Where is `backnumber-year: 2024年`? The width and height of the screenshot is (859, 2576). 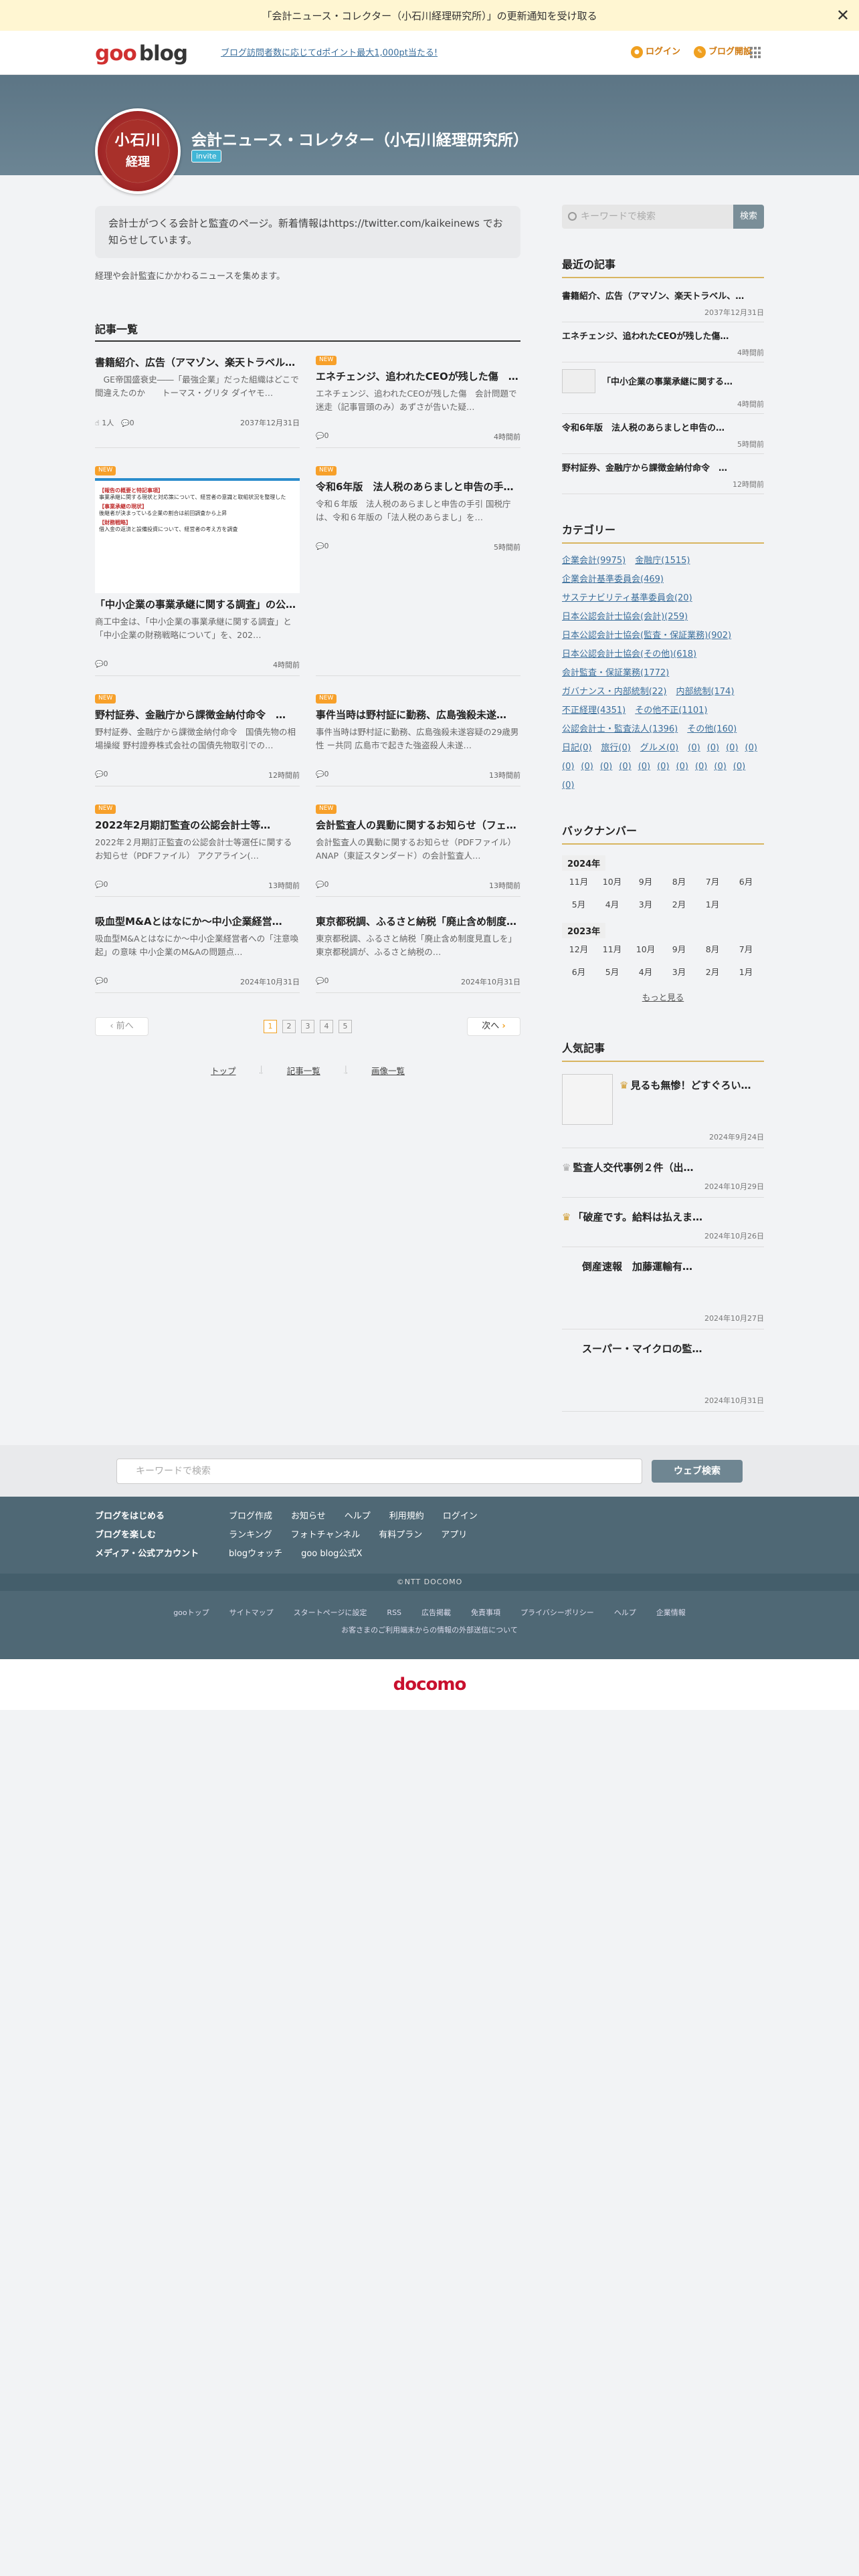 backnumber-year: 2024年 is located at coordinates (584, 863).